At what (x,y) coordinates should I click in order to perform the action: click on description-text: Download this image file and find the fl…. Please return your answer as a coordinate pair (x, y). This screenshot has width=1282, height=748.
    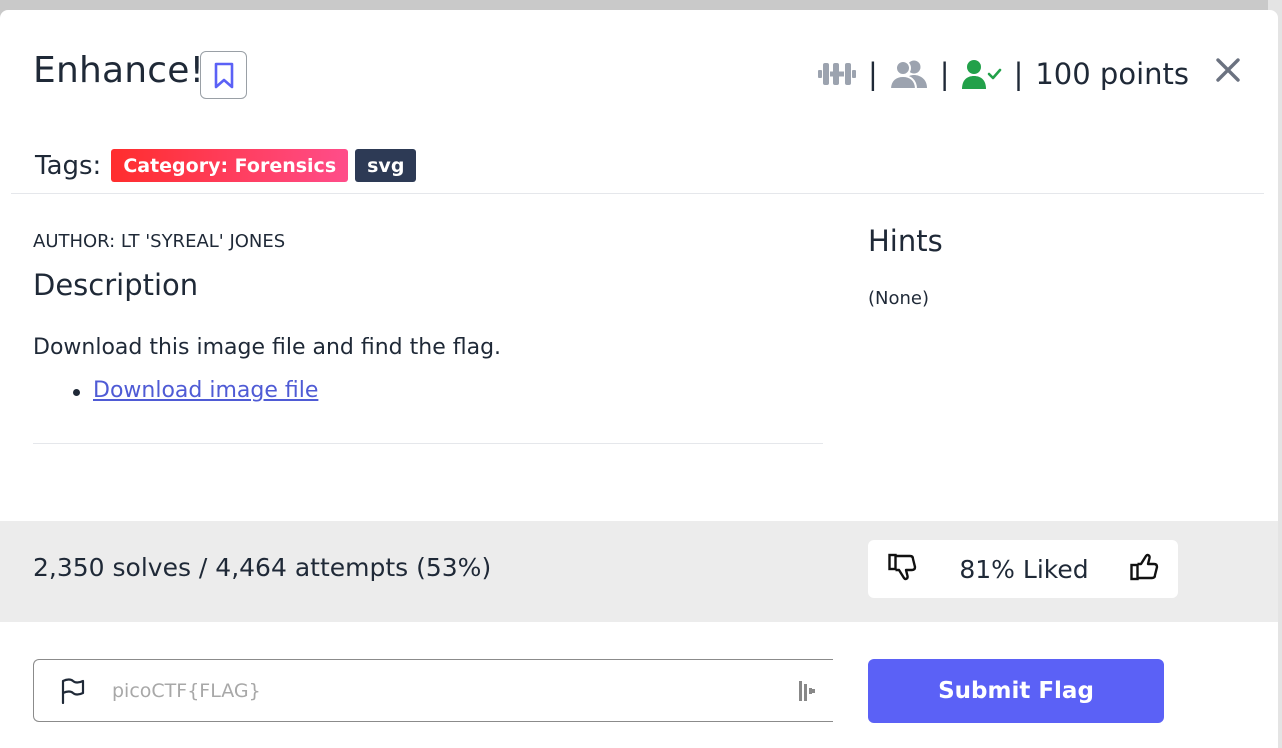
    Looking at the image, I should click on (267, 347).